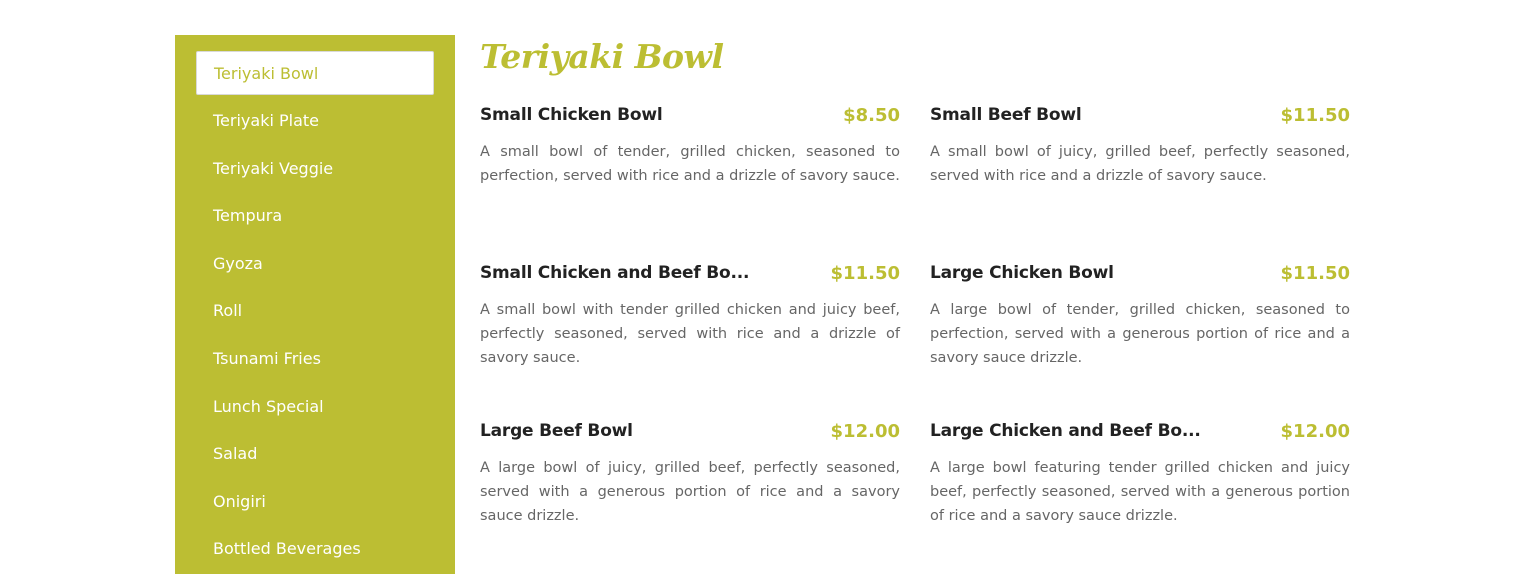 The image size is (1530, 574). Describe the element at coordinates (315, 501) in the screenshot. I see `sidebar-item-onigiri: Onigiri` at that location.